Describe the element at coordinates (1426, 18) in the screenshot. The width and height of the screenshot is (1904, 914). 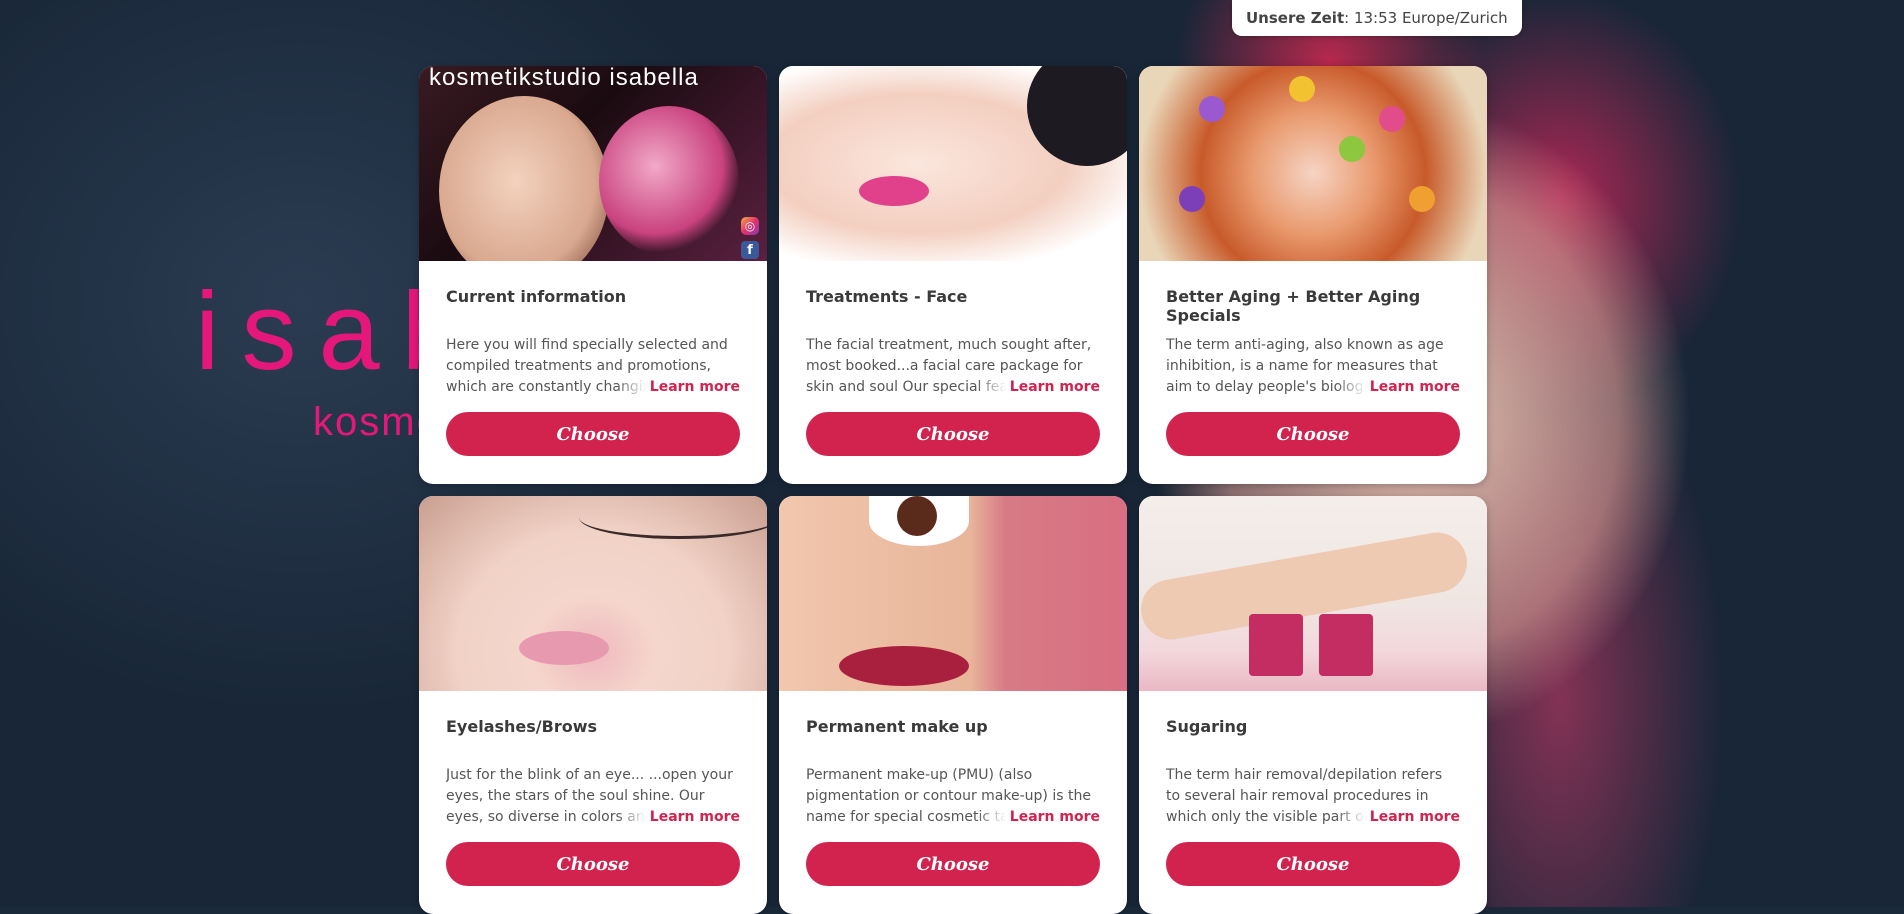
I see `time-value: : 13:53 Europe/Zurich` at that location.